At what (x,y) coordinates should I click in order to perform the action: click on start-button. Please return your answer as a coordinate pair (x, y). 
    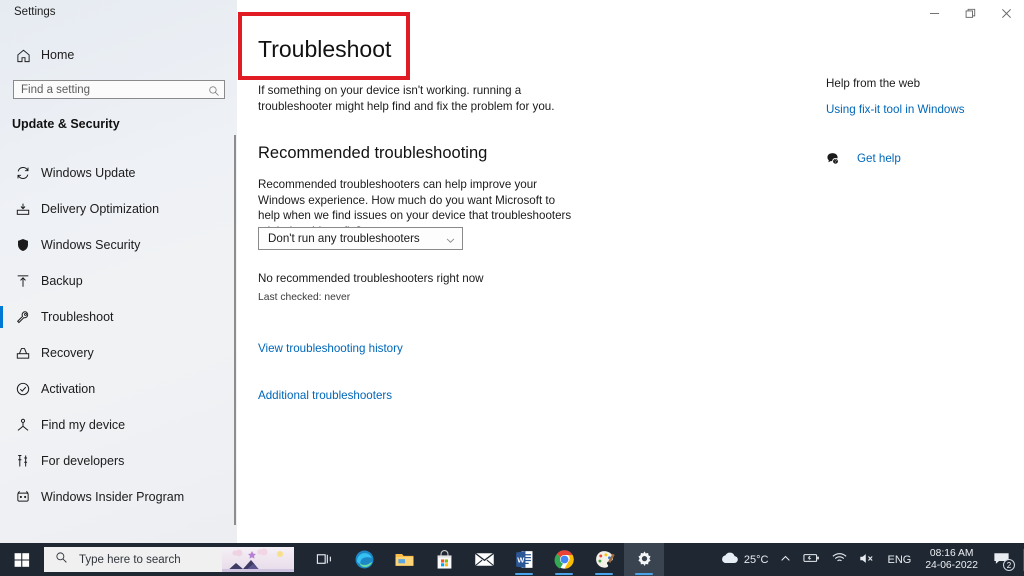
    Looking at the image, I should click on (22, 559).